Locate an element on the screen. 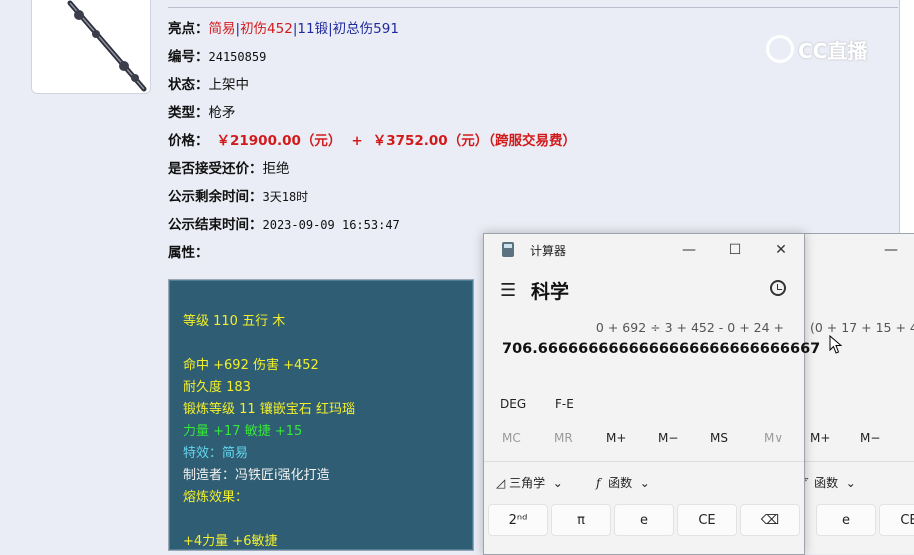 Image resolution: width=914 pixels, height=555 pixels. status-label: 状态： is located at coordinates (188, 85).